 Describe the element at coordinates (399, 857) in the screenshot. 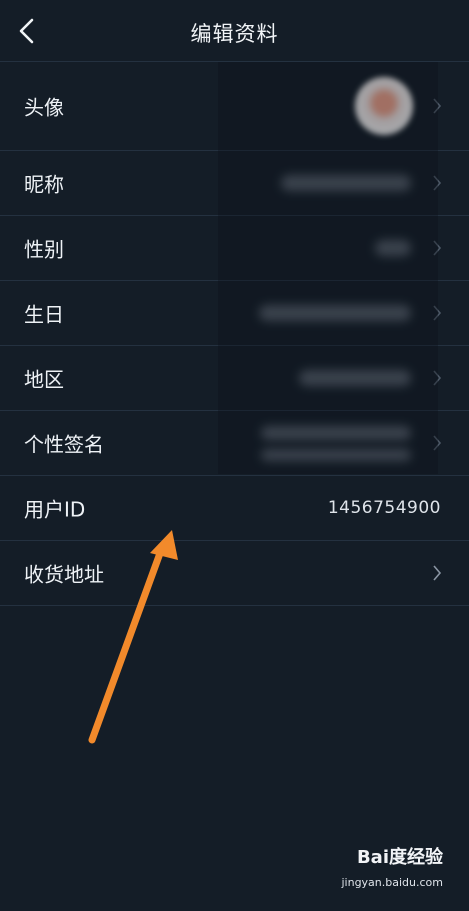

I see `watermark-logo: Bai度经验` at that location.